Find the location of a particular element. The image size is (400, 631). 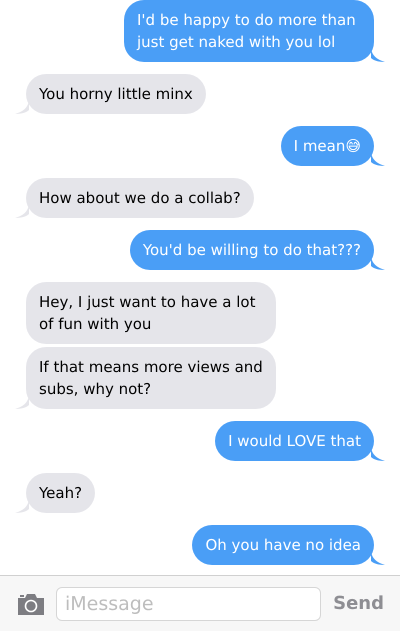

message-bubble: How about we do a collab? is located at coordinates (140, 198).